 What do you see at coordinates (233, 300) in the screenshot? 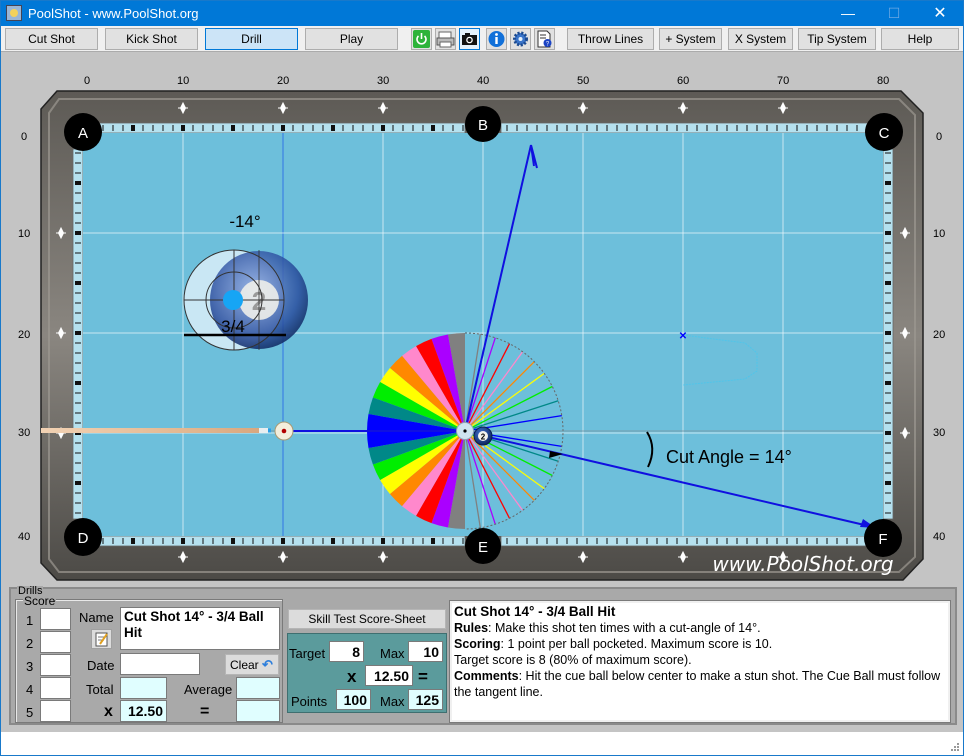
I see `cue-tip-position-dot` at bounding box center [233, 300].